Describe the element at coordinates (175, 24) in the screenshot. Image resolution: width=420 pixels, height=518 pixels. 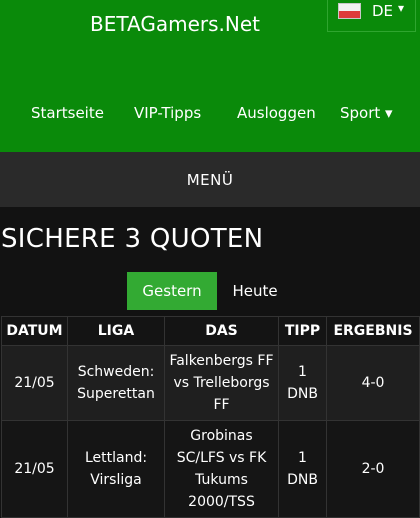
I see `site-title: BETAGamers.Net` at that location.